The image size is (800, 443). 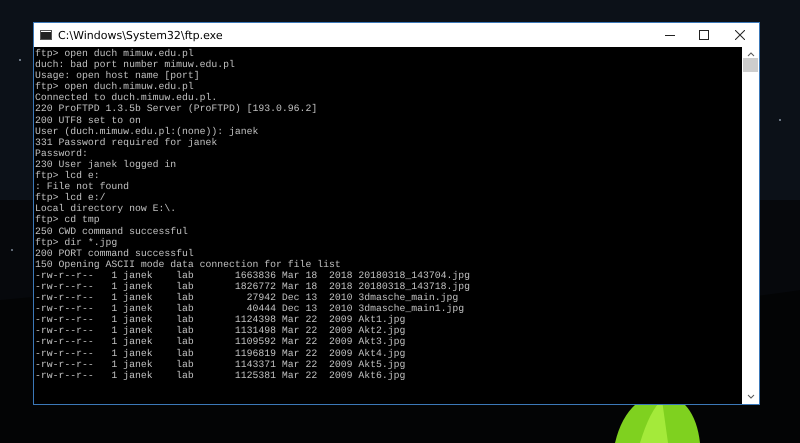 I want to click on scrollbar, so click(x=750, y=225).